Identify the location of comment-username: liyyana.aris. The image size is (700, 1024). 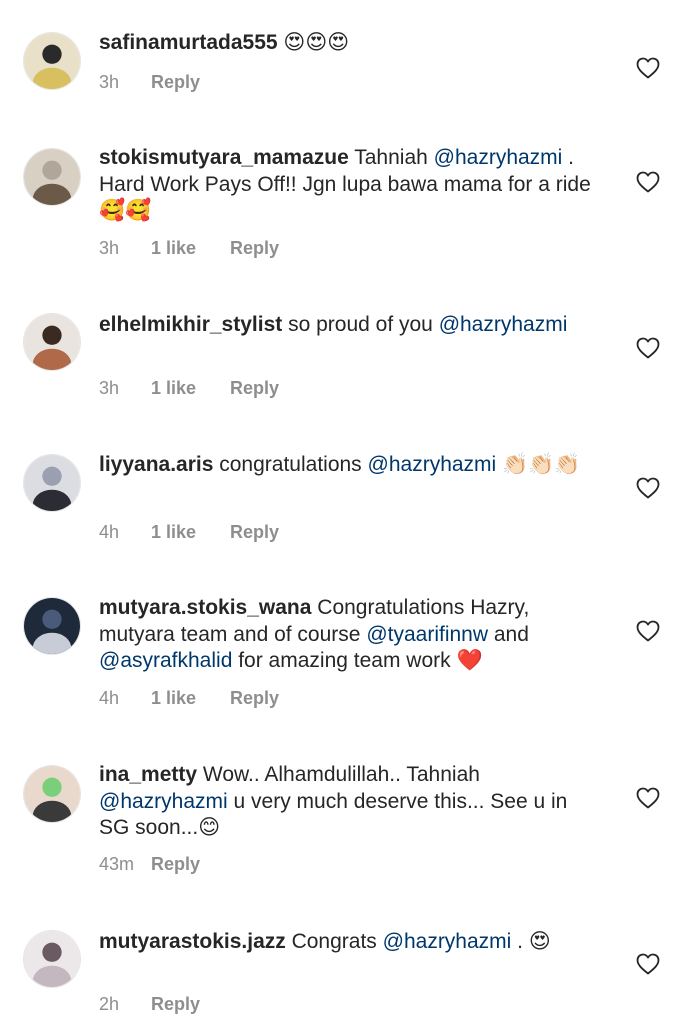
(156, 464).